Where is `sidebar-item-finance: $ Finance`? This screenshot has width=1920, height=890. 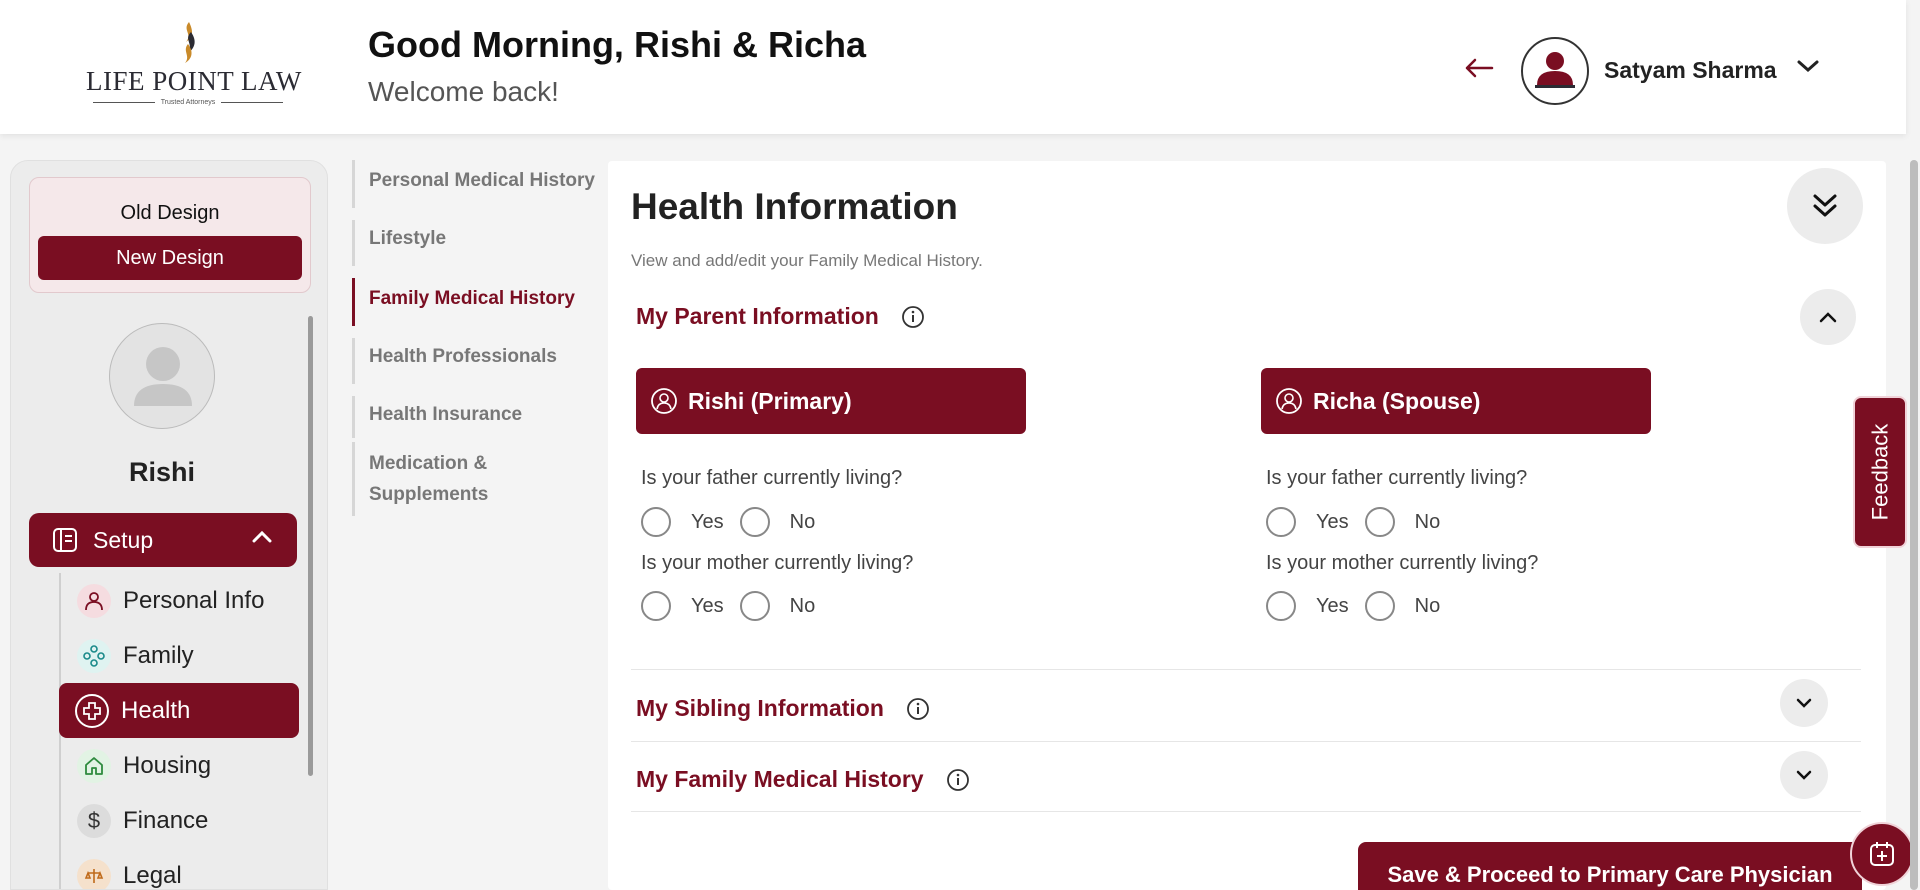 sidebar-item-finance: $ Finance is located at coordinates (191, 820).